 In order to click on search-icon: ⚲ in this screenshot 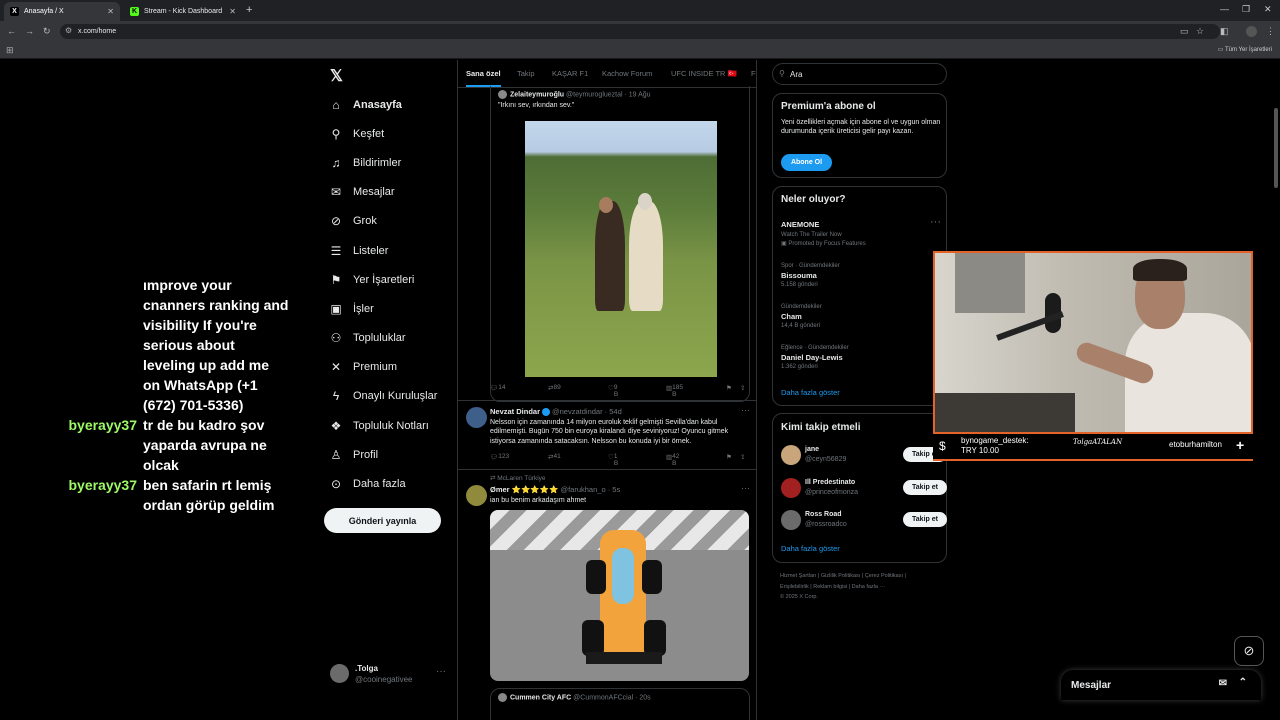, I will do `click(336, 133)`.